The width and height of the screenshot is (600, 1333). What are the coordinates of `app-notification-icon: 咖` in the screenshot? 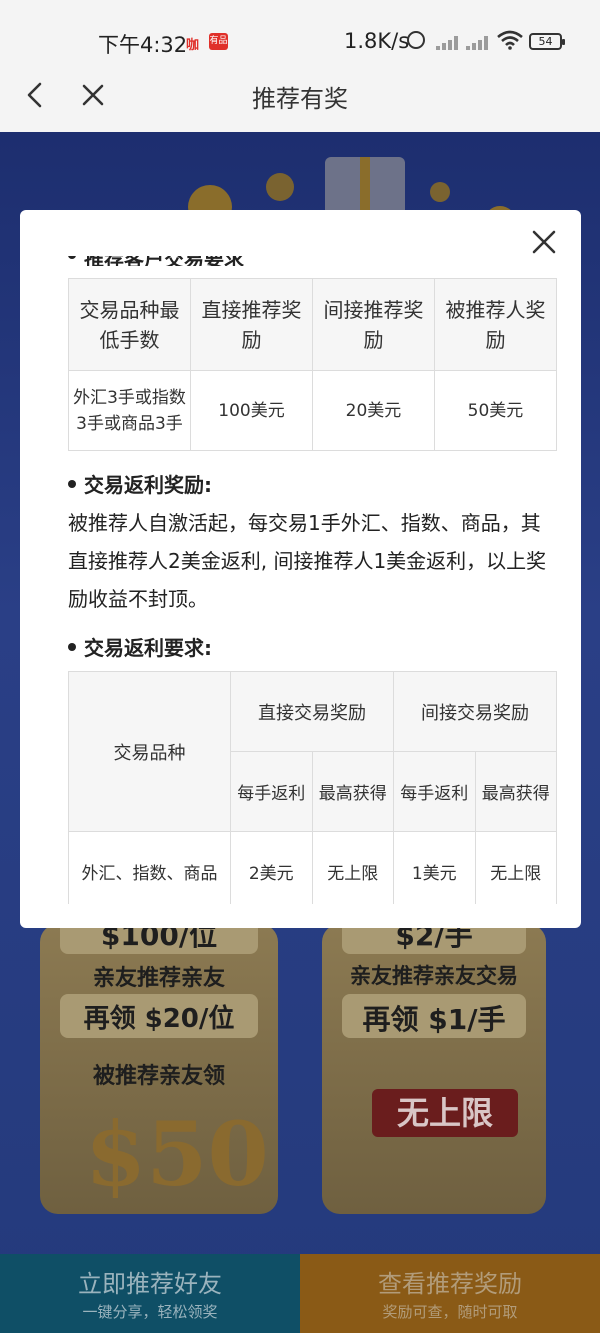 It's located at (193, 45).